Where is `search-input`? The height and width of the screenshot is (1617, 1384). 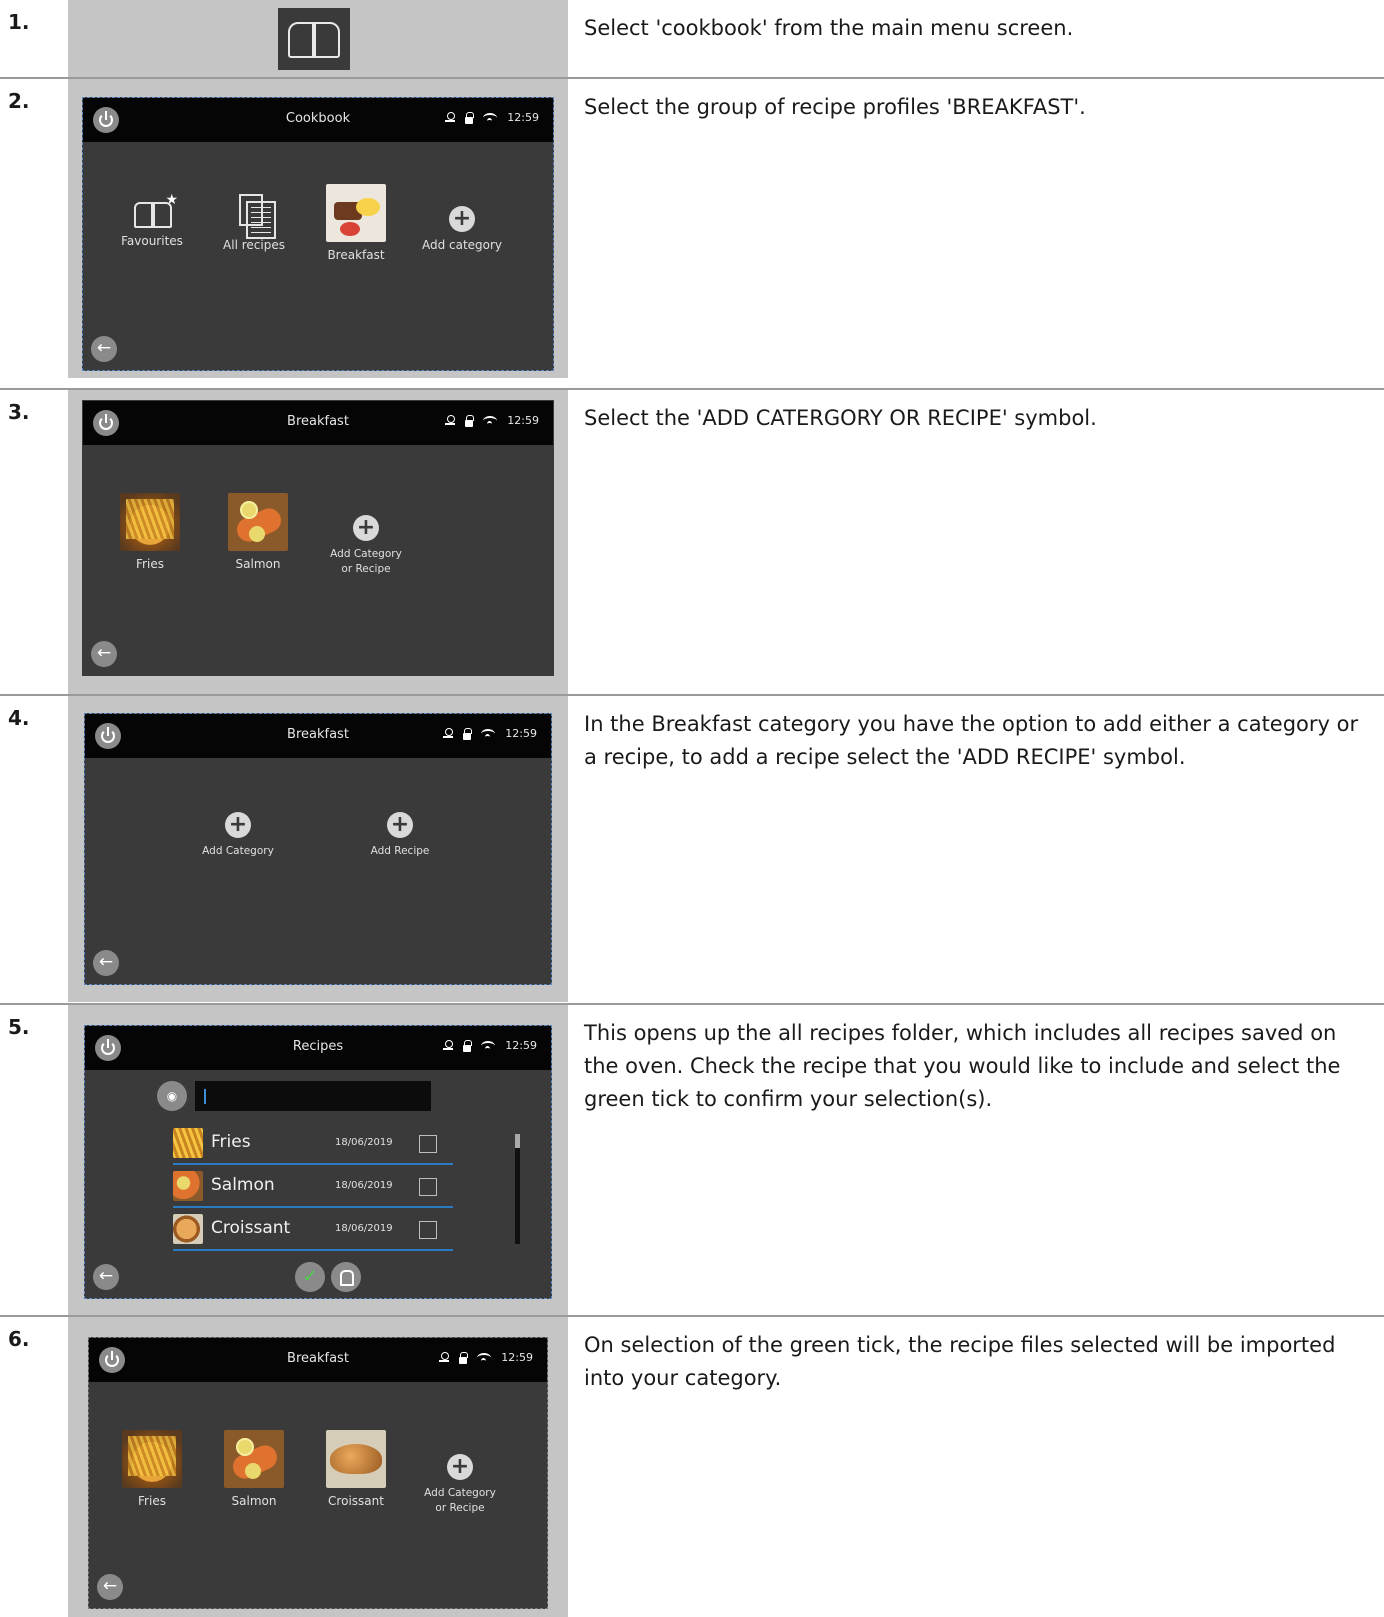
search-input is located at coordinates (313, 1096).